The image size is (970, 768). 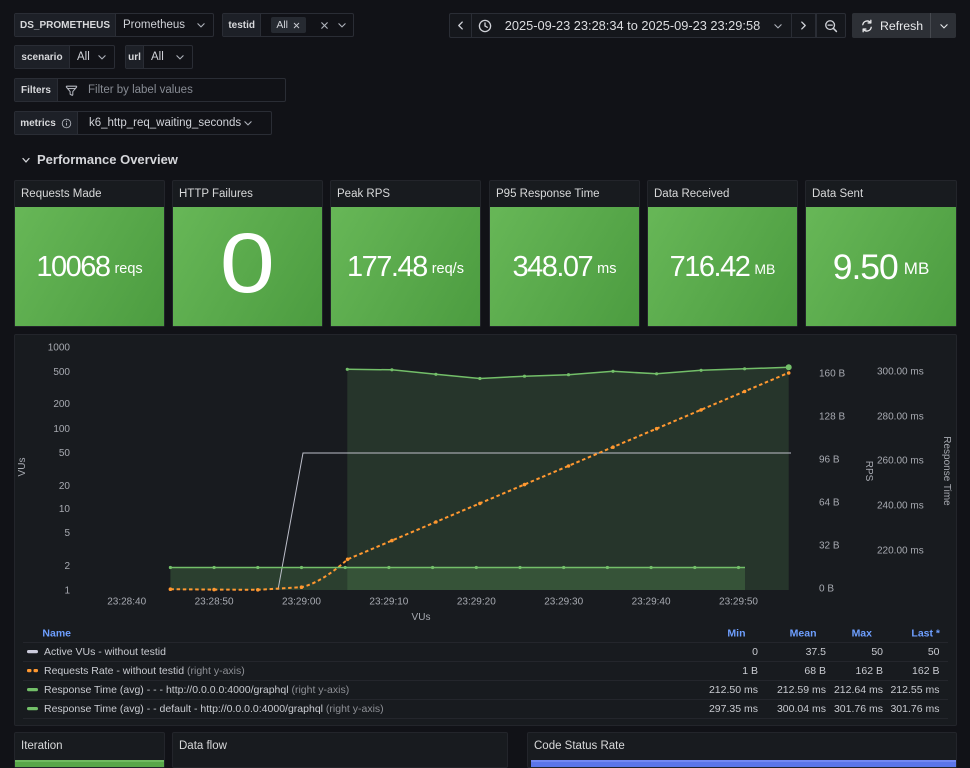 What do you see at coordinates (56, 634) in the screenshot?
I see `svg-text: Name` at bounding box center [56, 634].